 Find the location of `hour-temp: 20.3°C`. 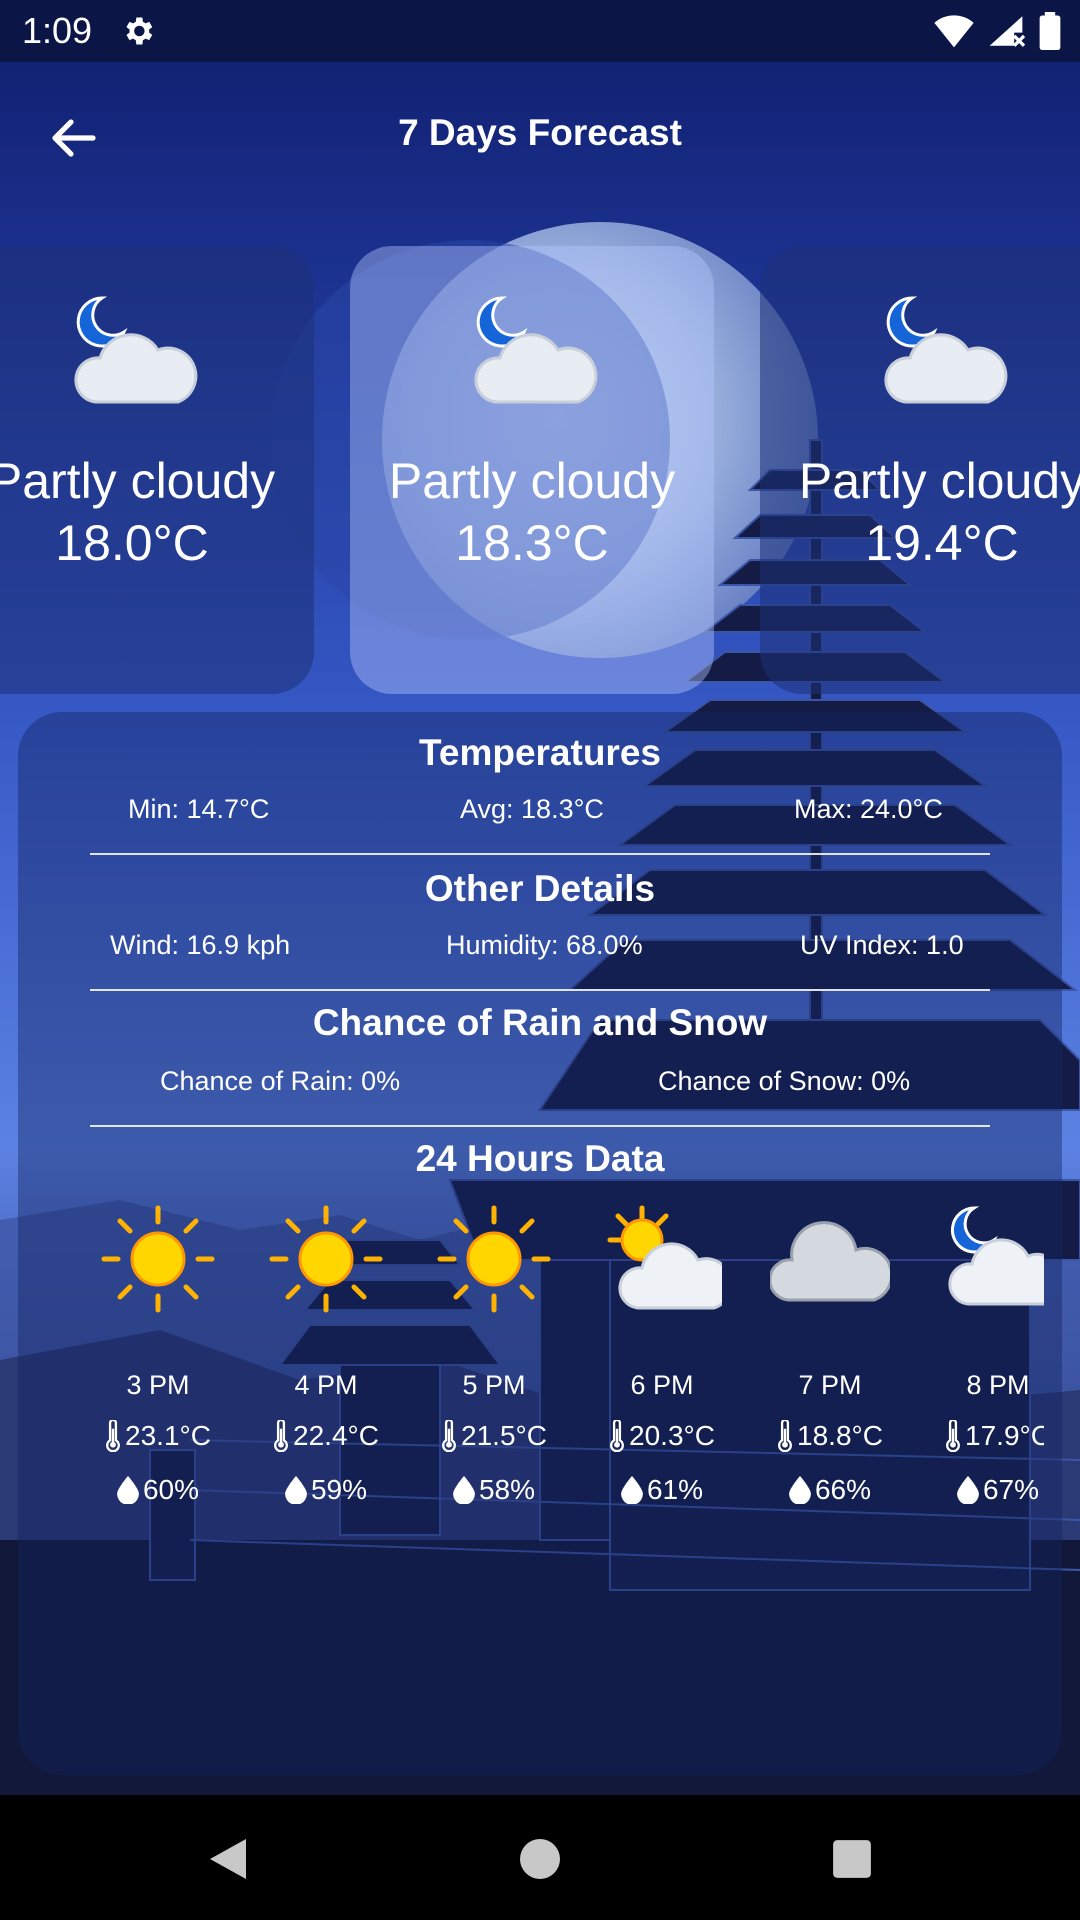

hour-temp: 20.3°C is located at coordinates (672, 1435).